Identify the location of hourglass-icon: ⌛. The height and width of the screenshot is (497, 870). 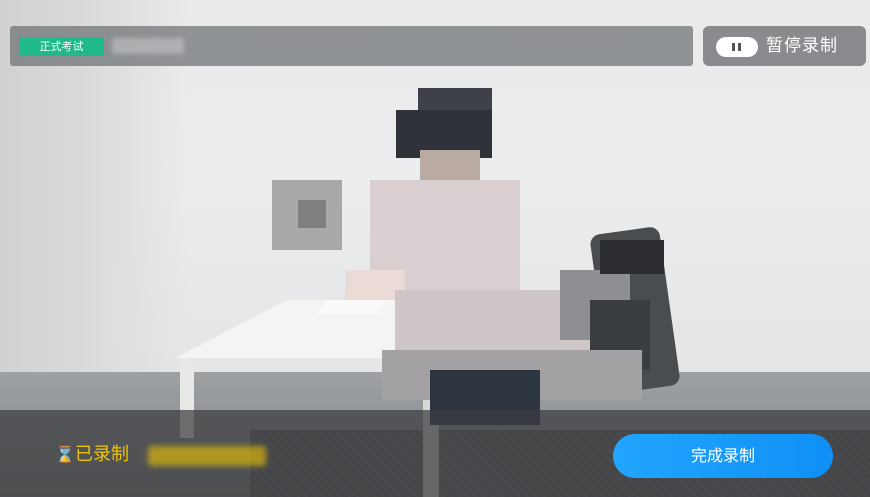
(65, 454).